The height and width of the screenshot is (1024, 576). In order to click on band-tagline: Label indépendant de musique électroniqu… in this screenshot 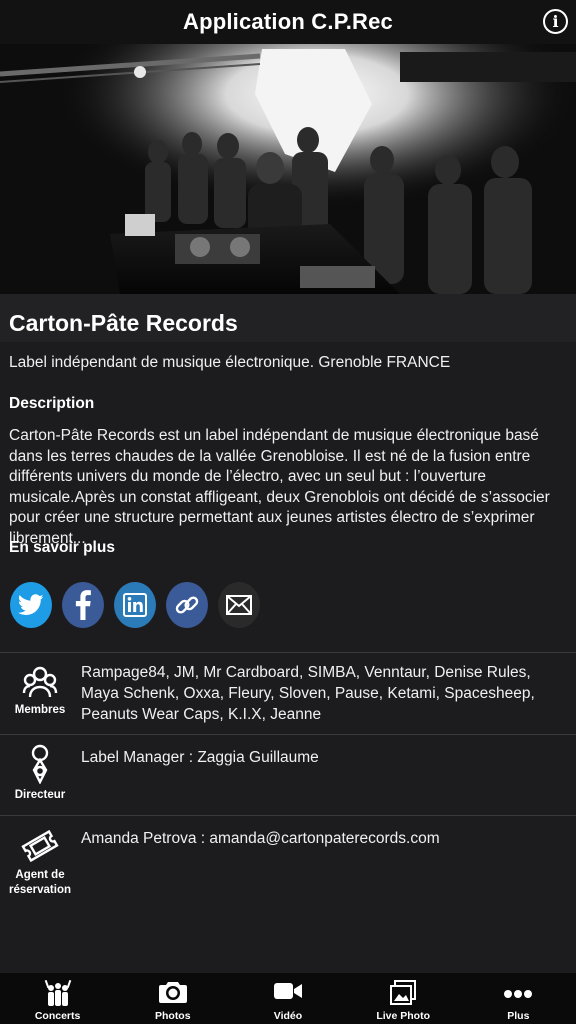, I will do `click(230, 362)`.